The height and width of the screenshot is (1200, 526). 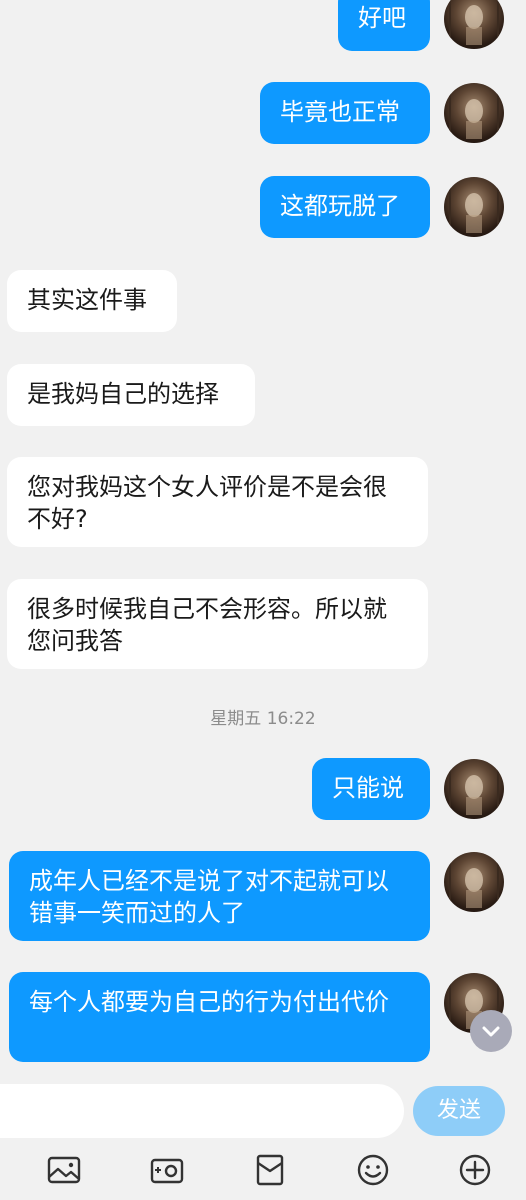 I want to click on message-bubble-outgoing: 成年人已经不是说了对不起就可以错事一笑而过的人了, so click(x=219, y=896).